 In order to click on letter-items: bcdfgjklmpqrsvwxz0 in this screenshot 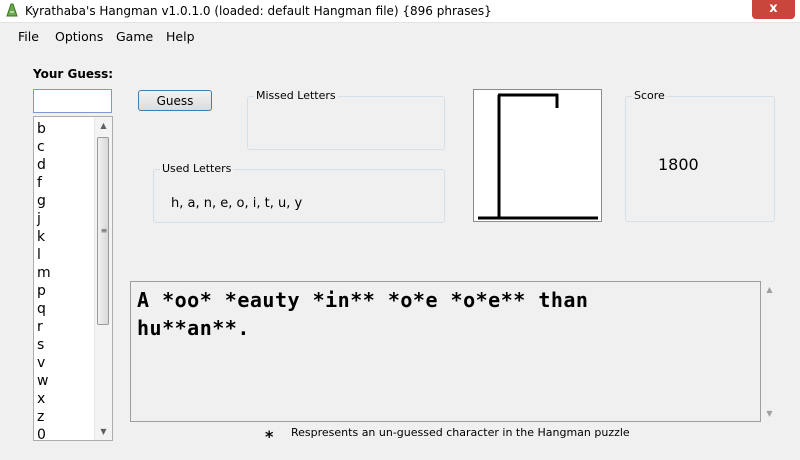, I will do `click(44, 280)`.